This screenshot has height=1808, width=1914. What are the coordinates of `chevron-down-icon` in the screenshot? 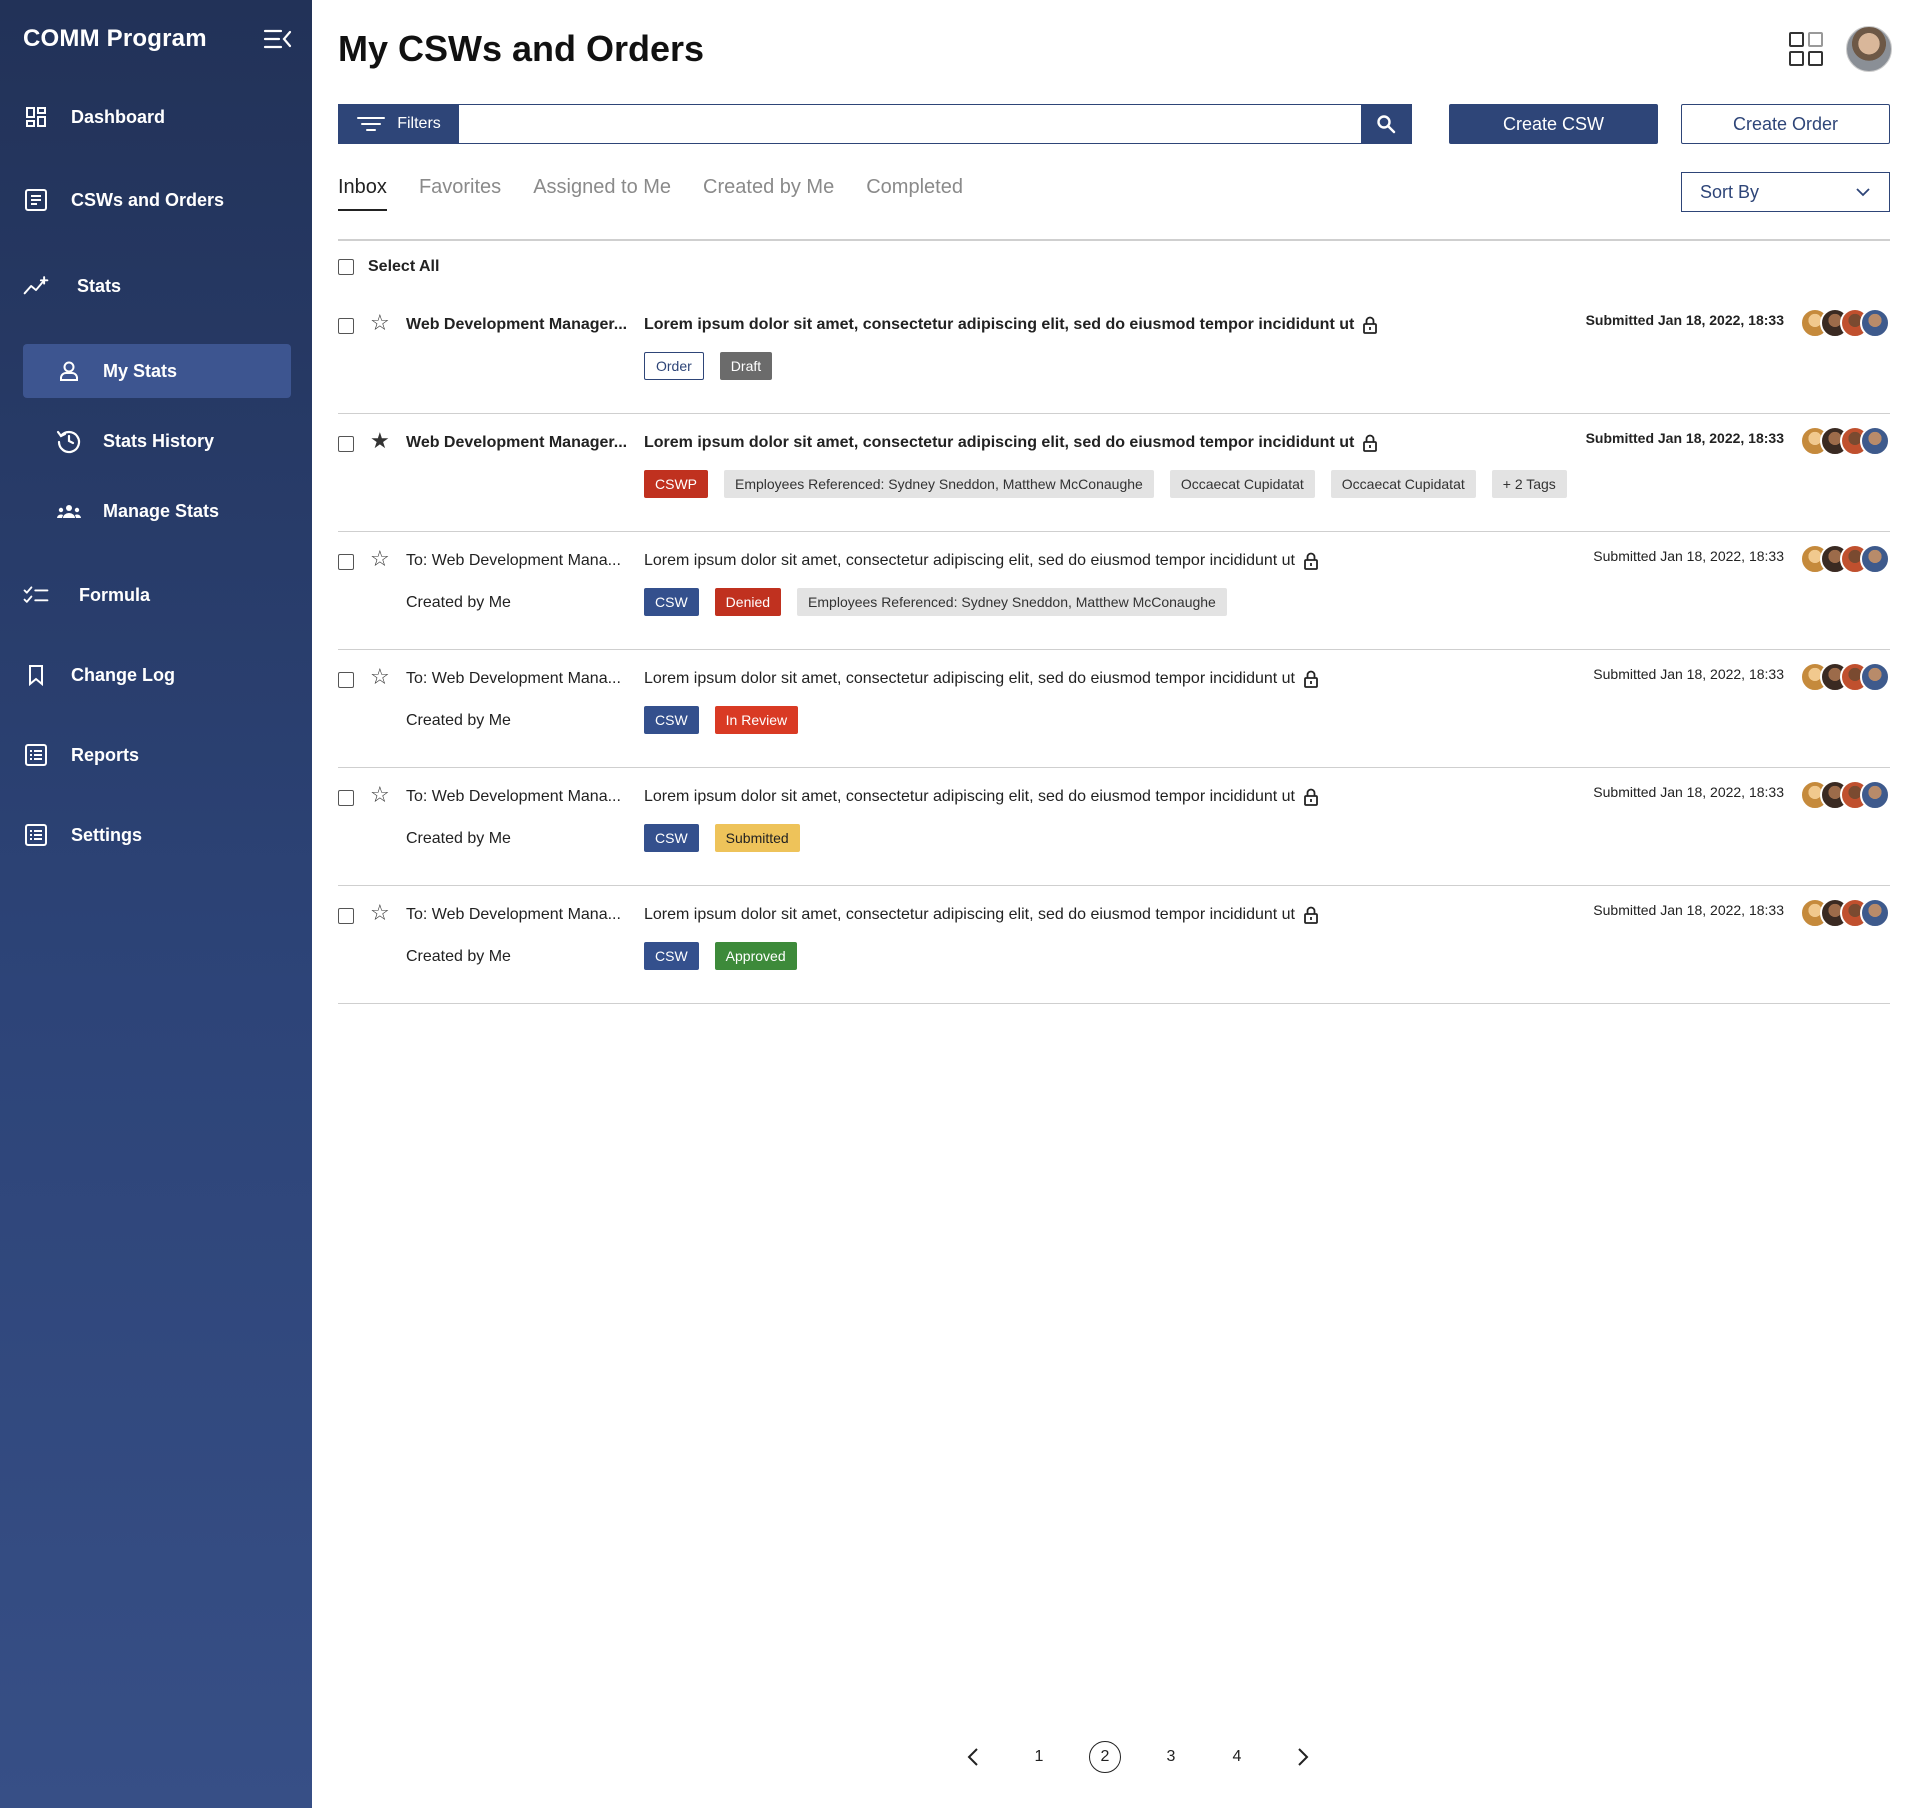 It's located at (1863, 192).